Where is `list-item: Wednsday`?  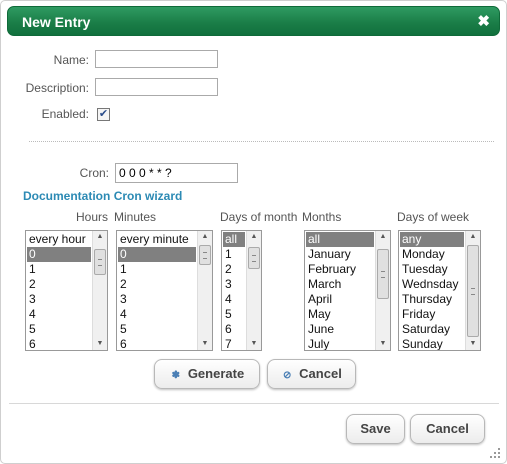 list-item: Wednsday is located at coordinates (432, 284).